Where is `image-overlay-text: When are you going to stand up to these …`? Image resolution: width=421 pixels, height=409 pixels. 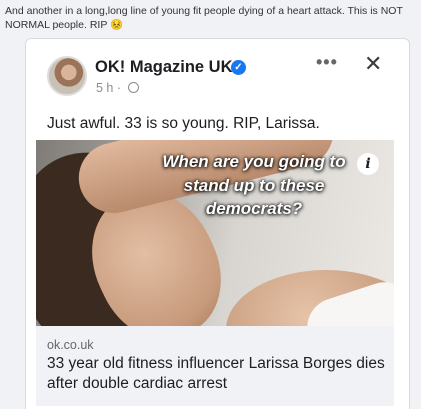
image-overlay-text: When are you going to stand up to these … is located at coordinates (254, 185).